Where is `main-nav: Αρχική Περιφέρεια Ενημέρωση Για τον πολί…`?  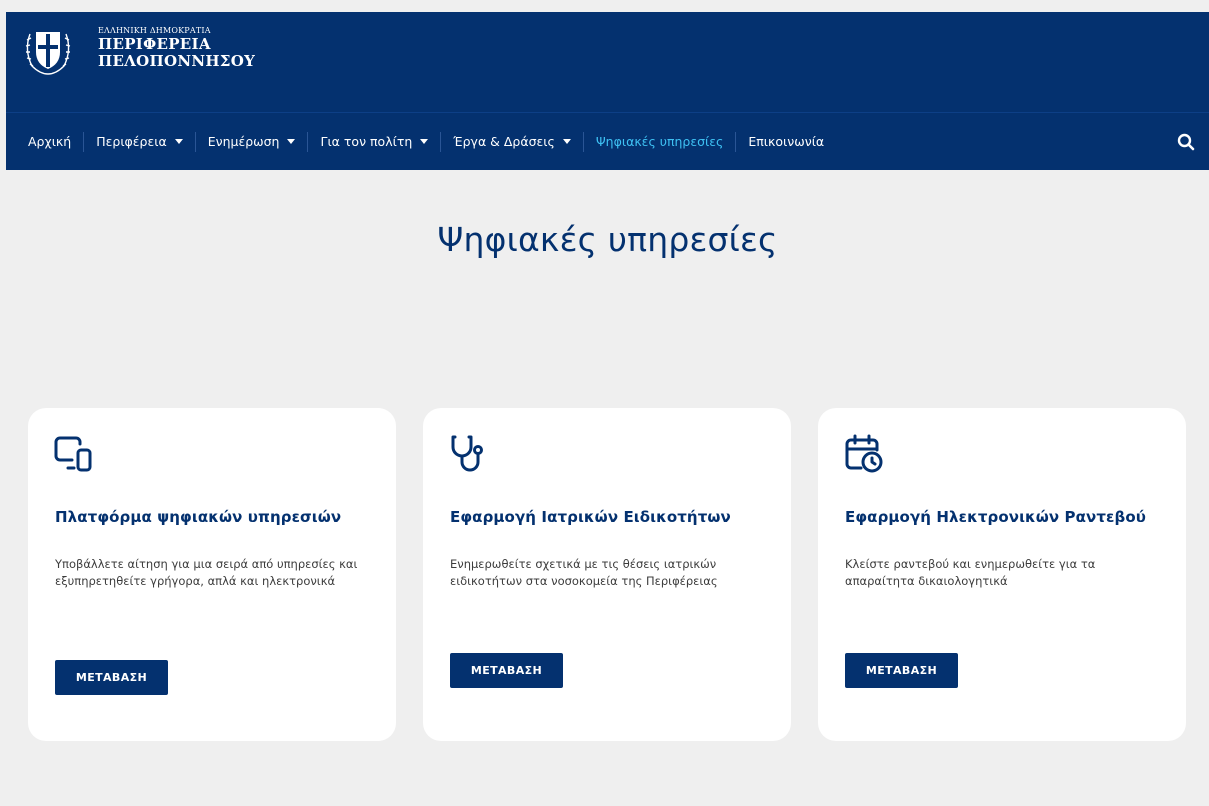 main-nav: Αρχική Περιφέρεια Ενημέρωση Για τον πολί… is located at coordinates (607, 141).